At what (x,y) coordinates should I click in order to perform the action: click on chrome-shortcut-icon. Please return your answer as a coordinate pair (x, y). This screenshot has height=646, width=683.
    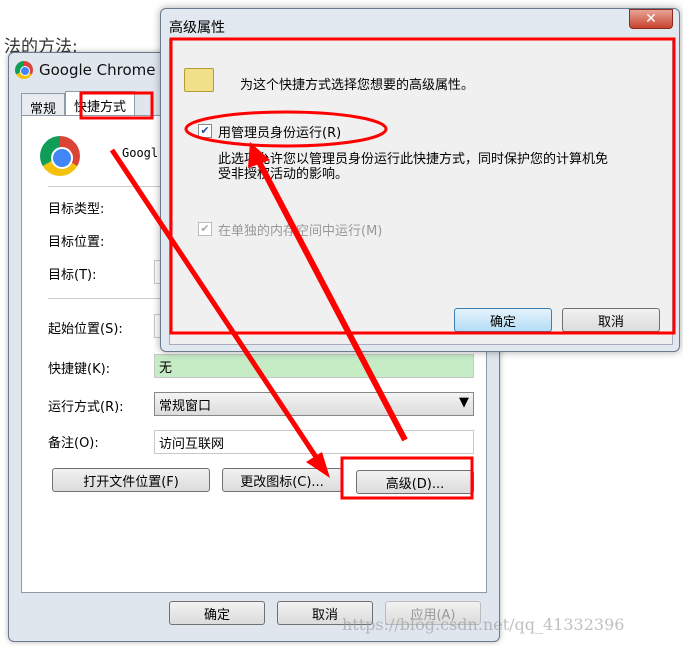
    Looking at the image, I should click on (60, 156).